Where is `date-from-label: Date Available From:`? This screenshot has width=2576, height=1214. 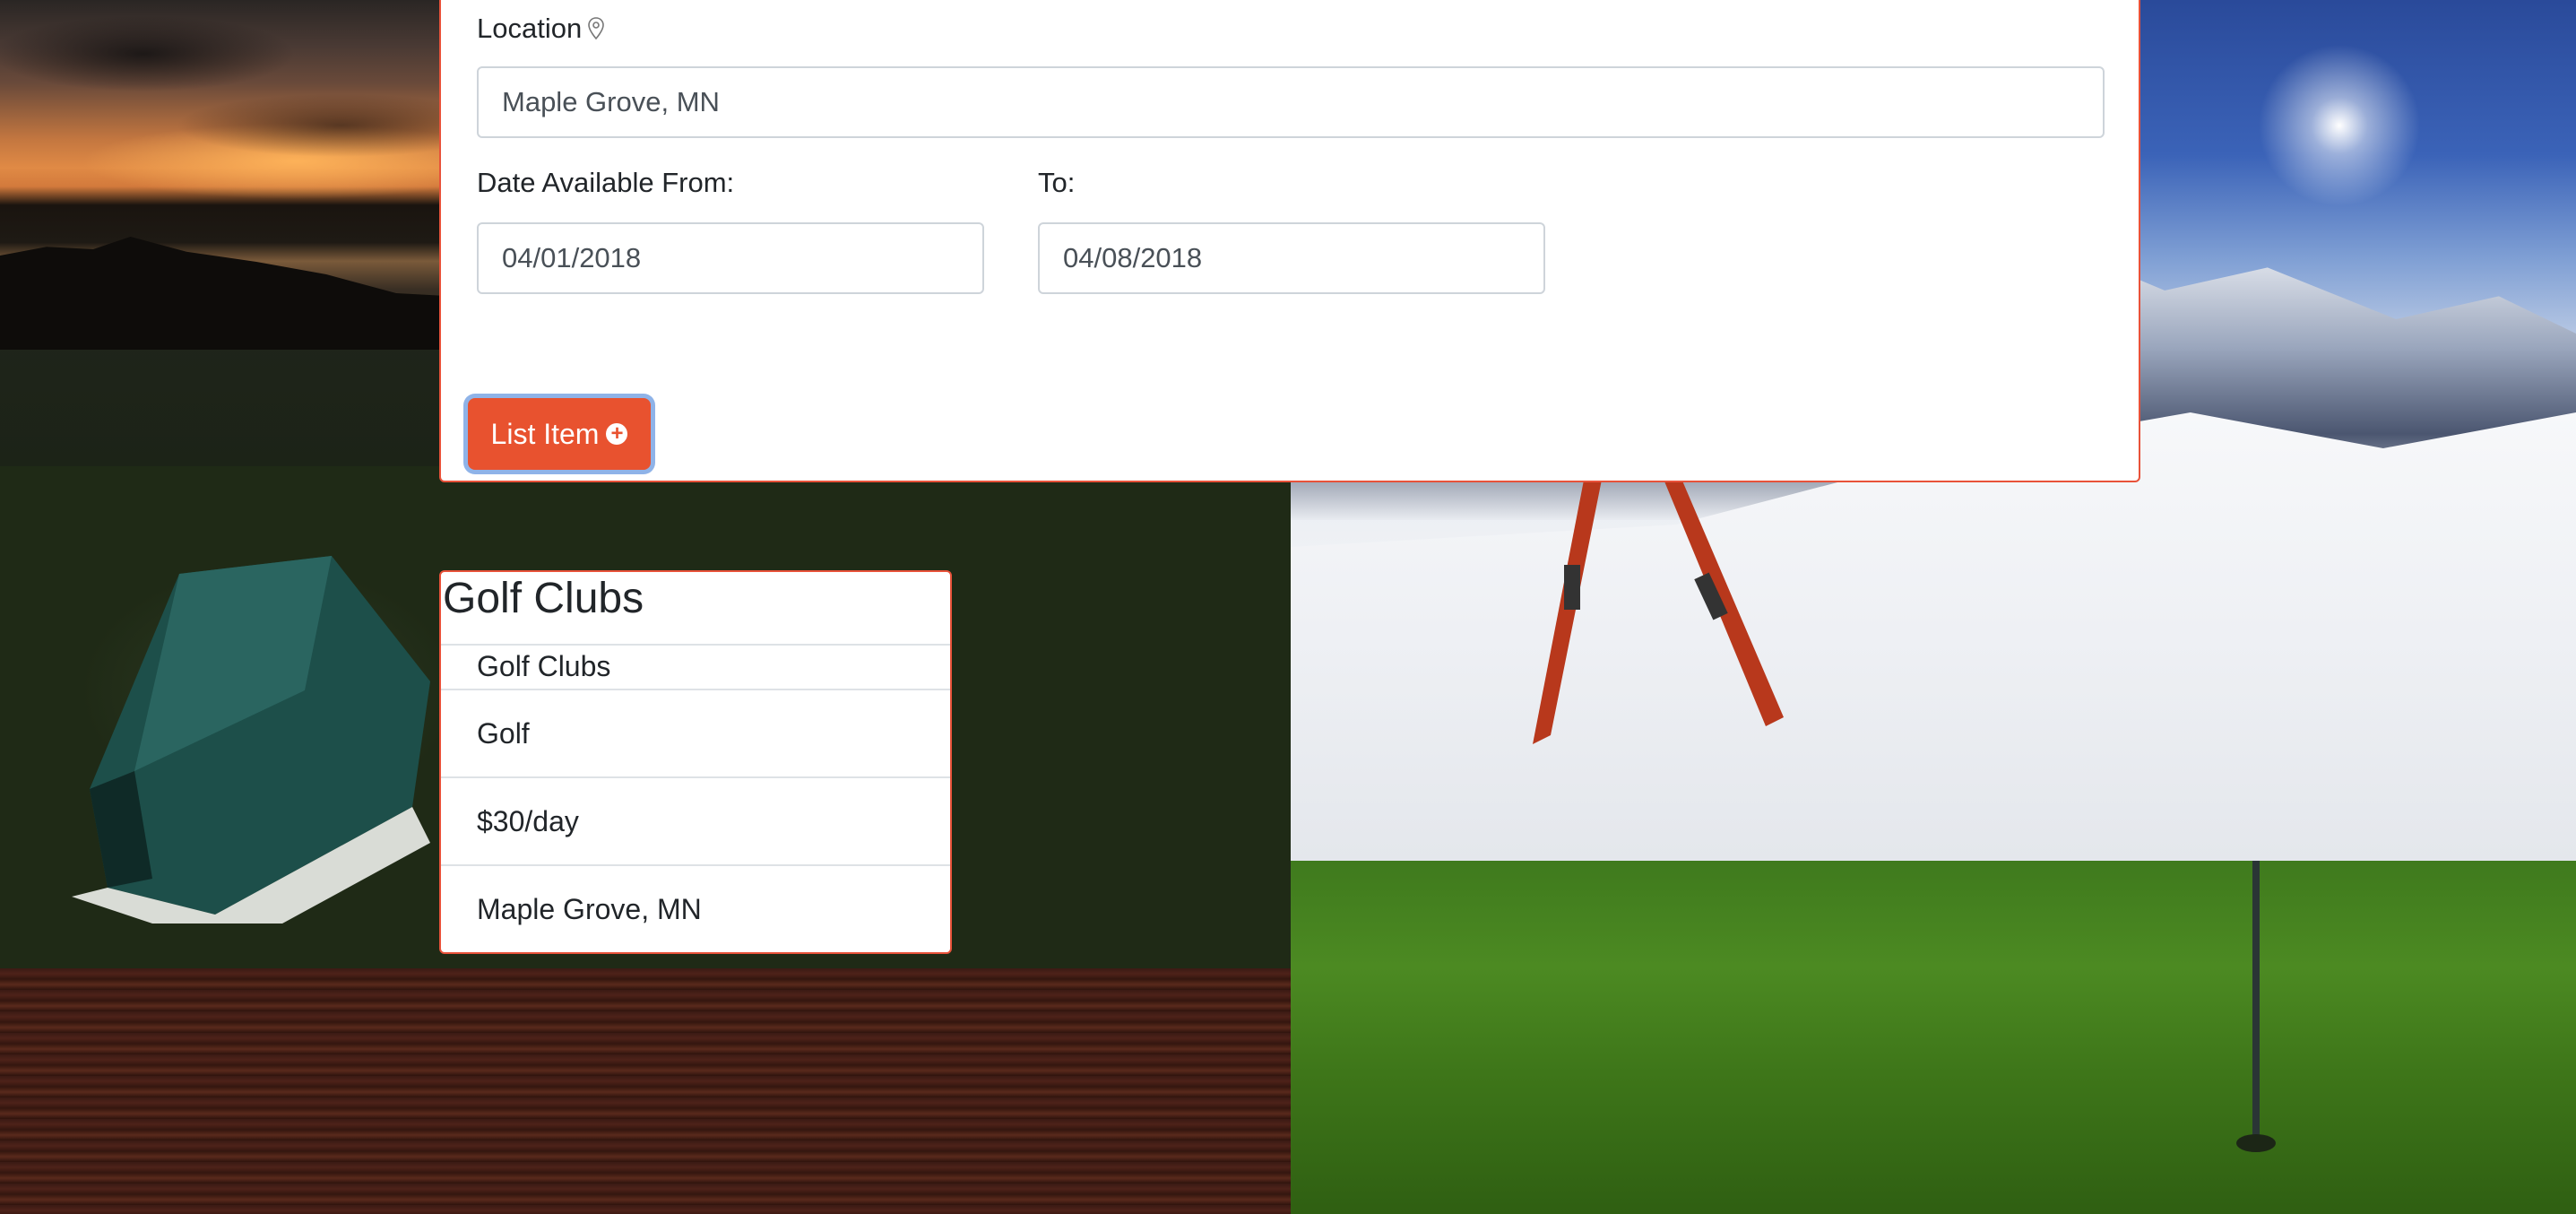
date-from-label: Date Available From: is located at coordinates (606, 182).